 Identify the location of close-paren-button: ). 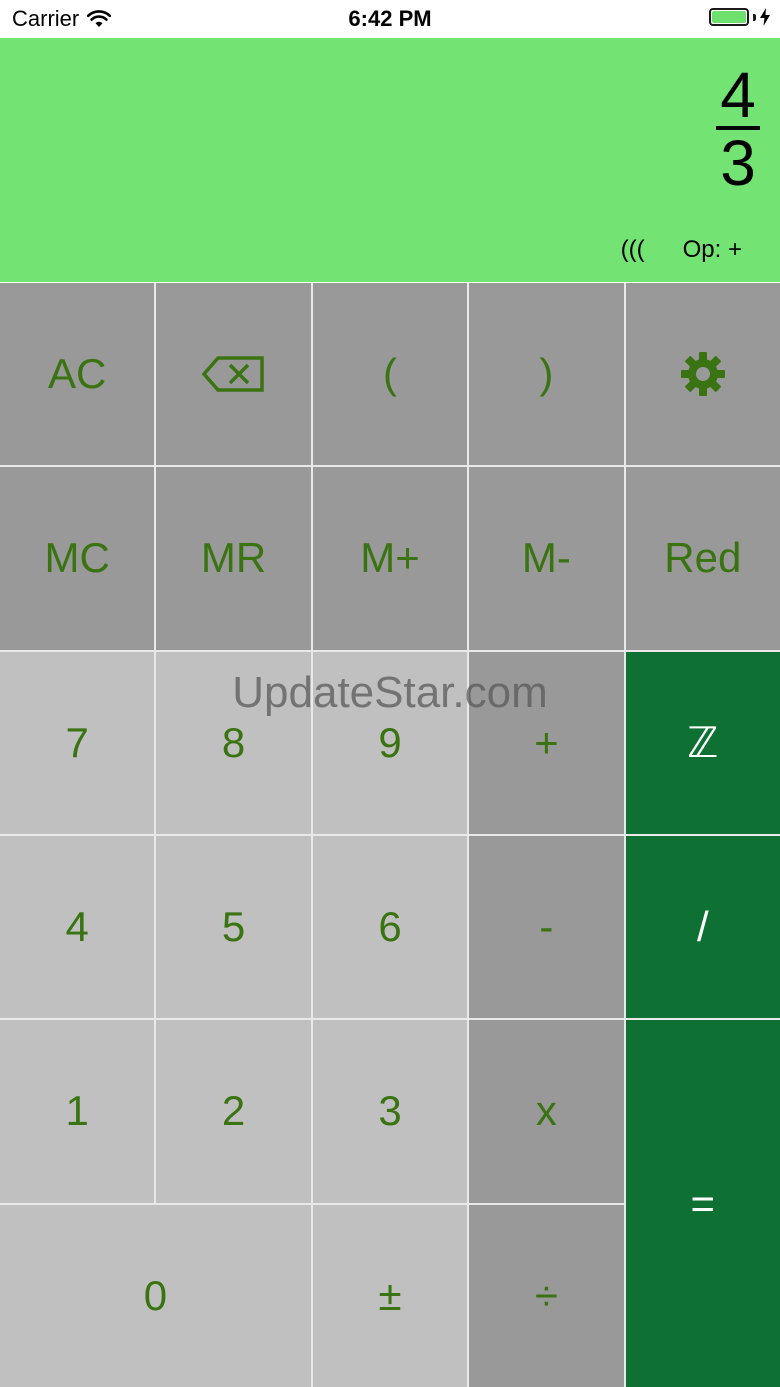
(546, 374).